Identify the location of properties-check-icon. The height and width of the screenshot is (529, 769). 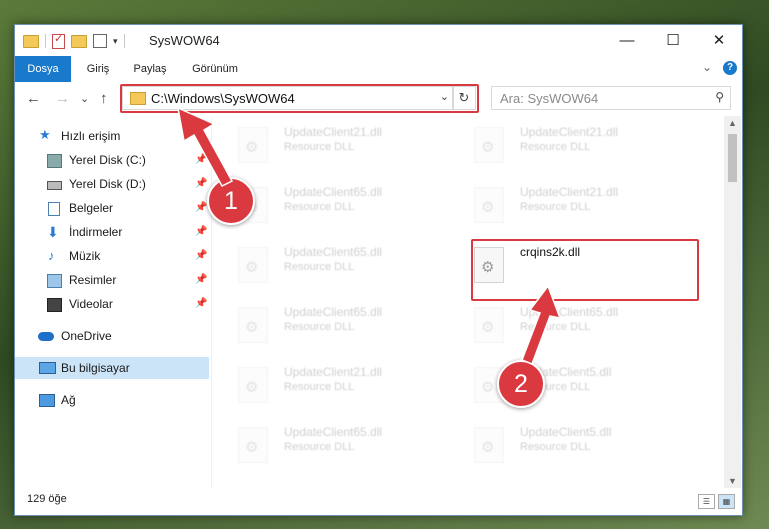
(58, 40).